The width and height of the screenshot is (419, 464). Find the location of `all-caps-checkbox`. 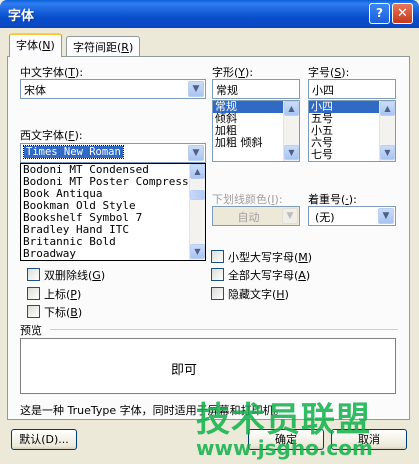

all-caps-checkbox is located at coordinates (217, 274).